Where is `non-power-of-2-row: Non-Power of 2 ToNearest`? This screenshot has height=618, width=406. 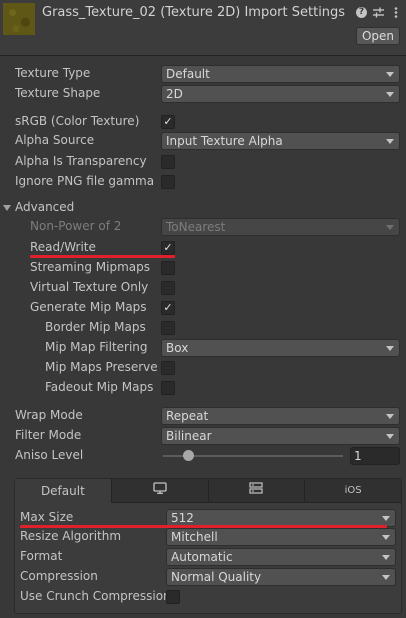 non-power-of-2-row: Non-Power of 2 ToNearest is located at coordinates (203, 227).